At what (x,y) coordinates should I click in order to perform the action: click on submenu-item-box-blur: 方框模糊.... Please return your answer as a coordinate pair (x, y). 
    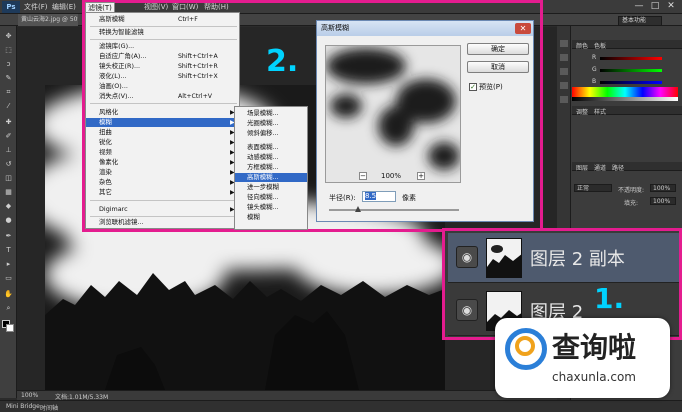
    Looking at the image, I should click on (271, 167).